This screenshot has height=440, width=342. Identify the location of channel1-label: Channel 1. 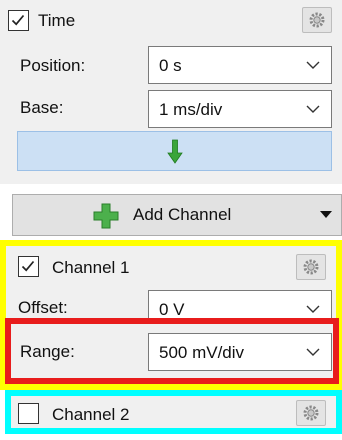
(91, 267).